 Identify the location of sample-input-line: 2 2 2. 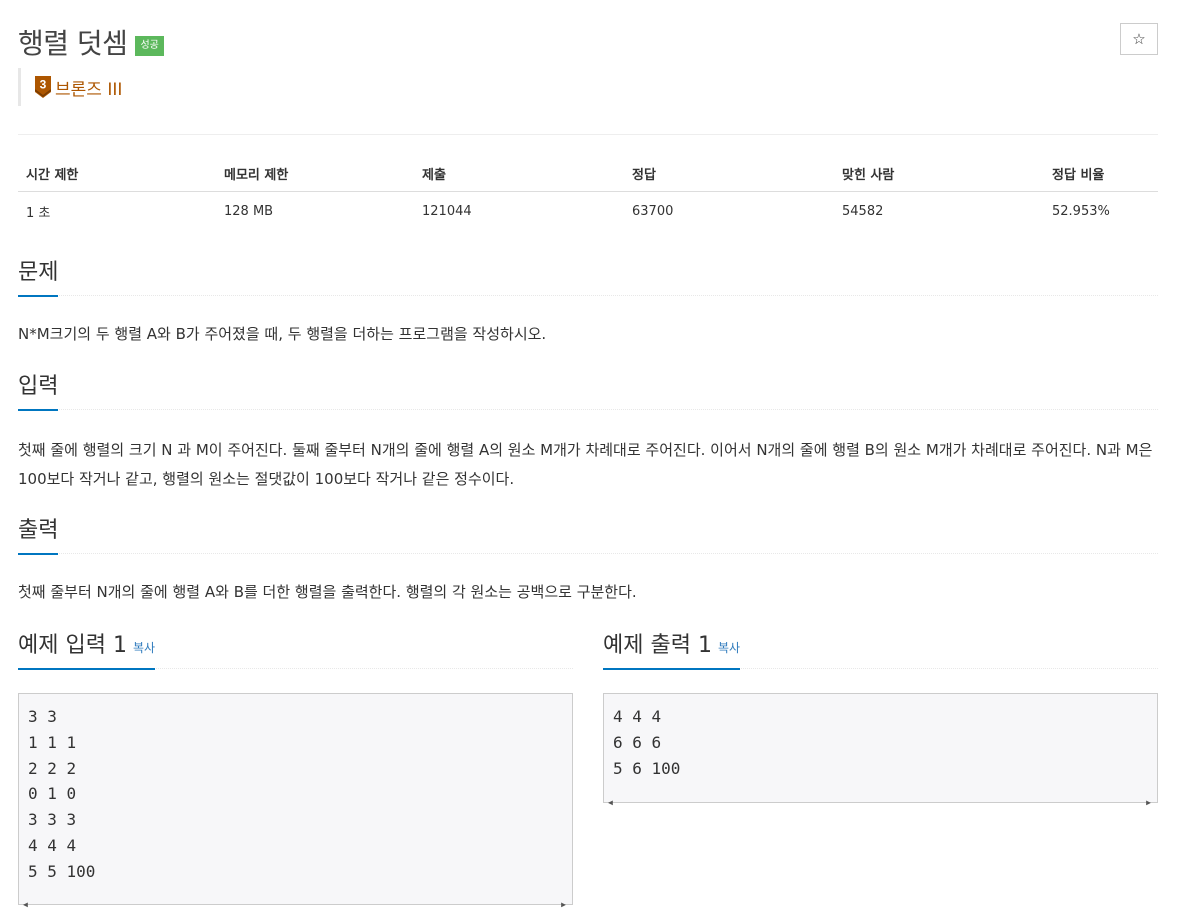
(52, 768).